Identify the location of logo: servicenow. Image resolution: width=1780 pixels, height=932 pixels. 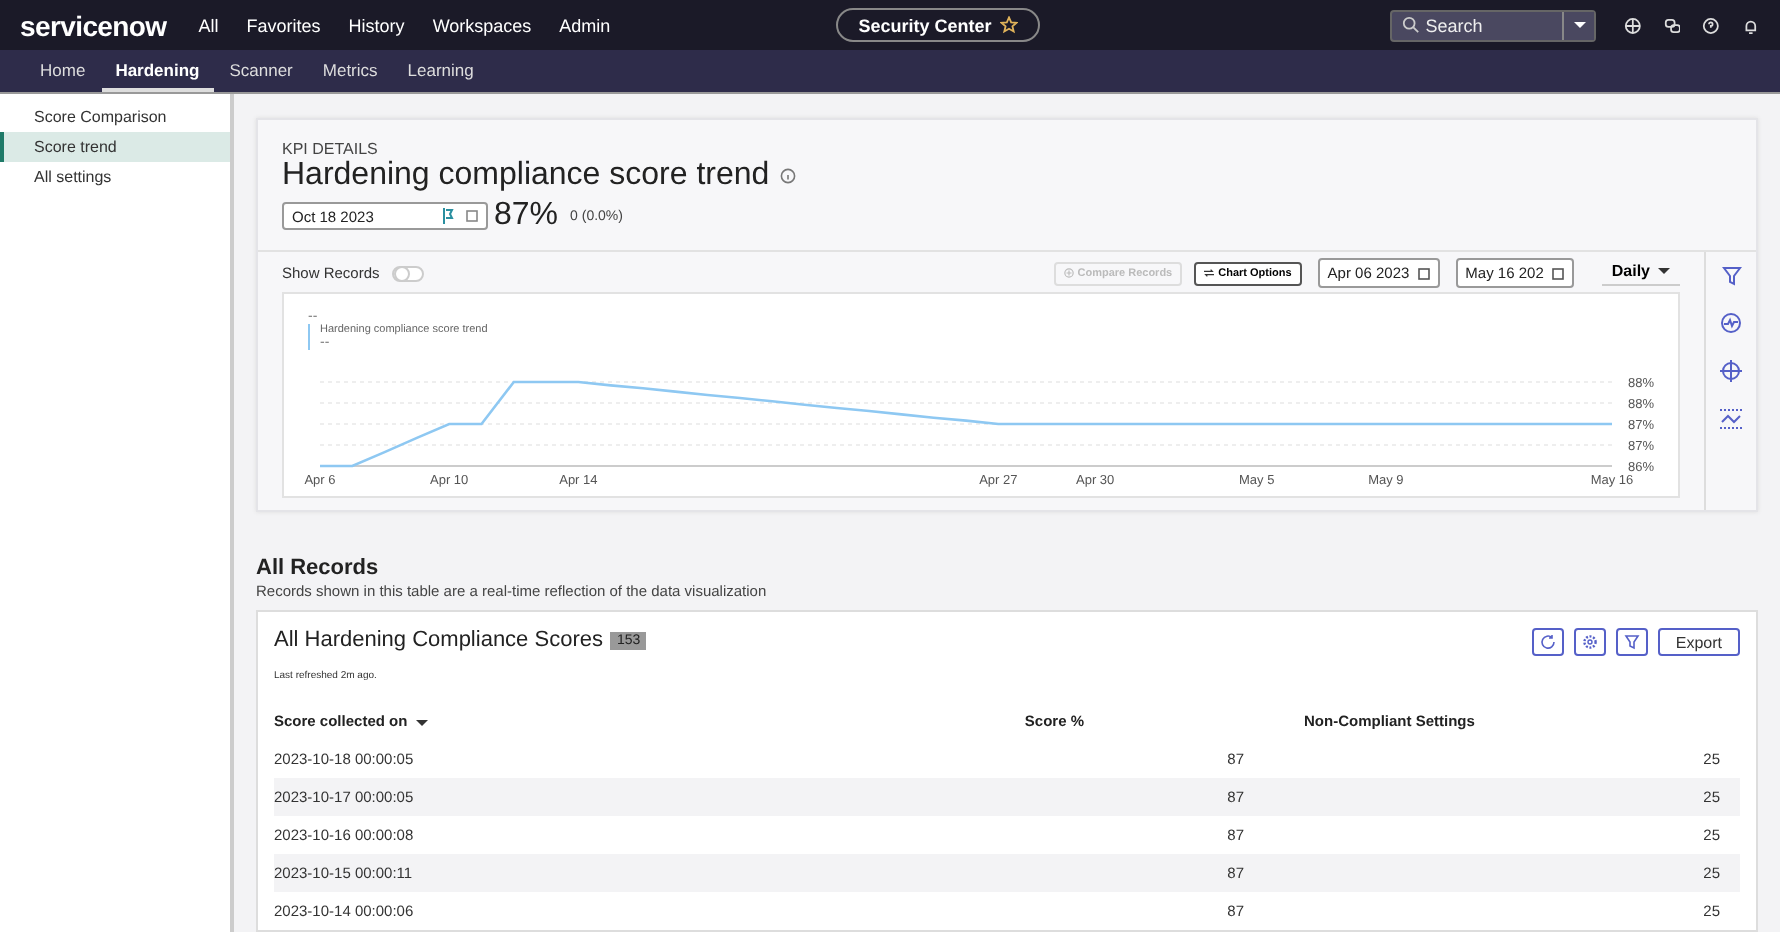
(93, 25).